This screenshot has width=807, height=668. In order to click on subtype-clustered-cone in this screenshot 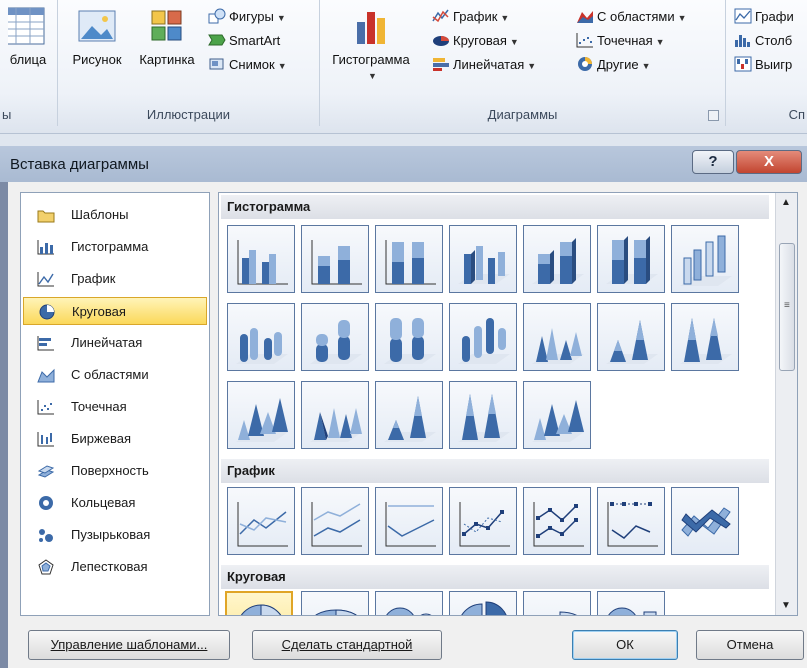, I will do `click(557, 337)`.